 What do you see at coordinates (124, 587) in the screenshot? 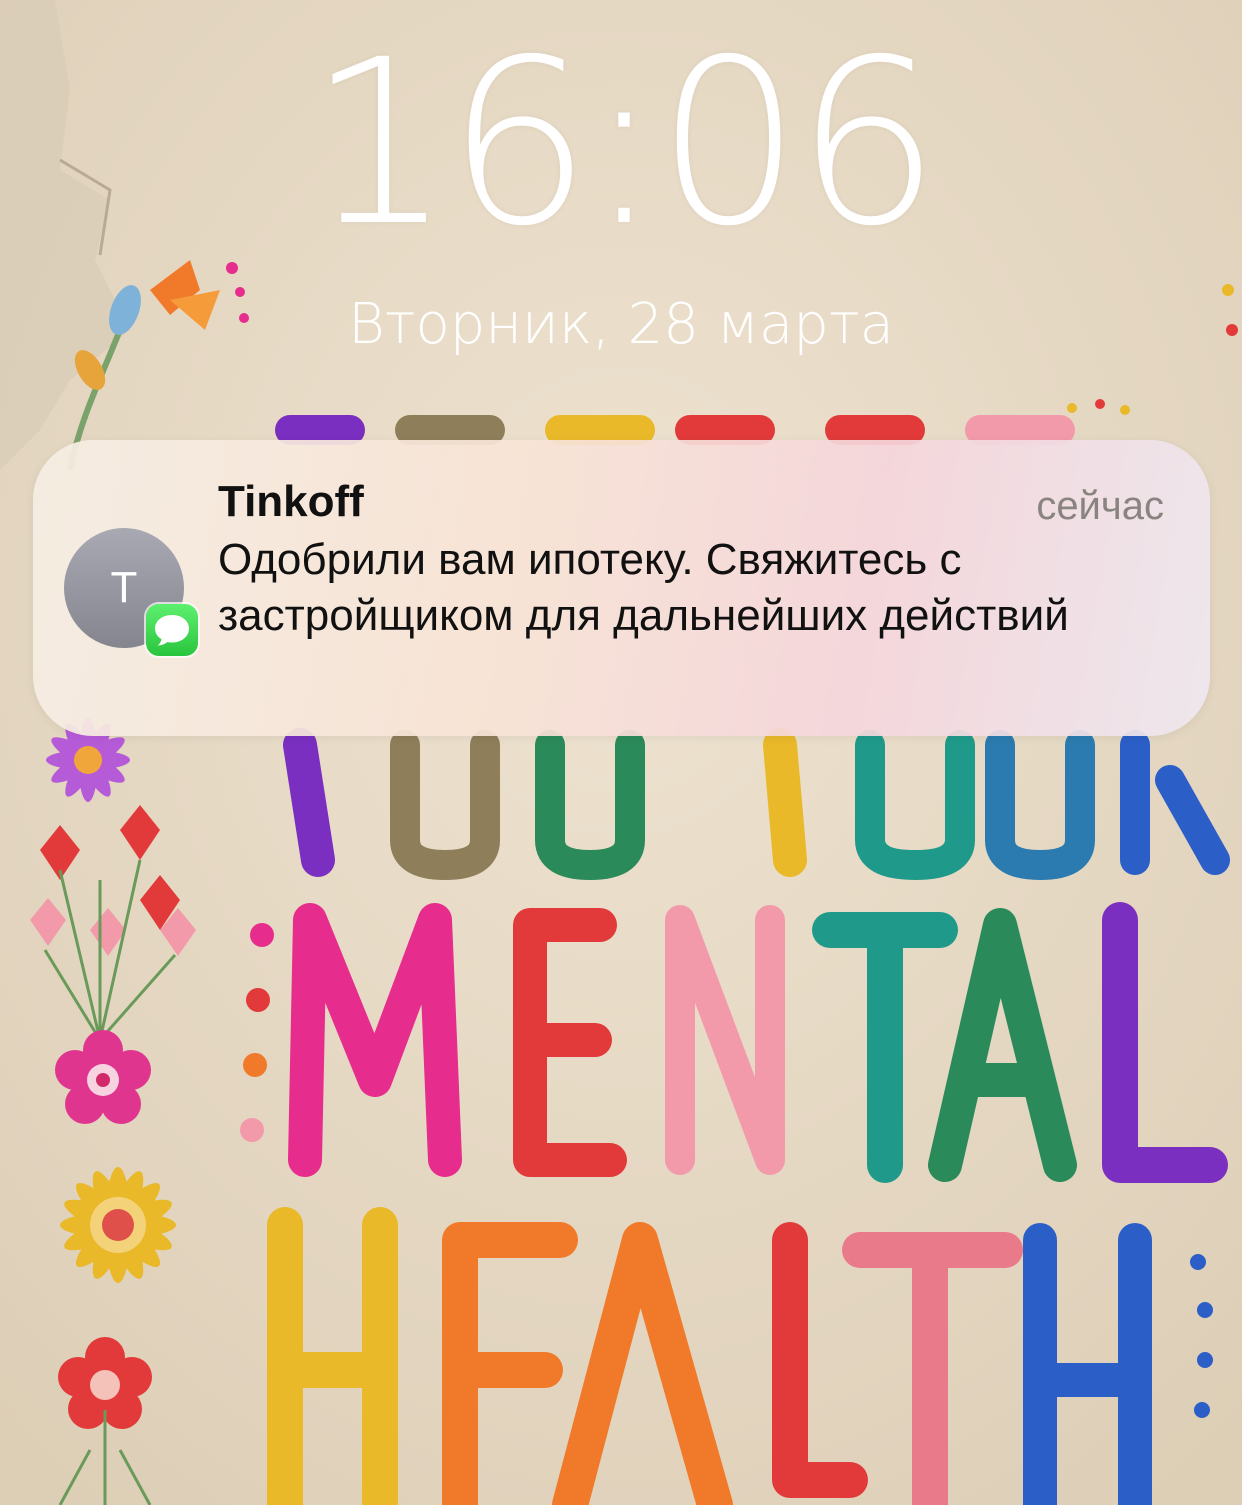
I see `avatar-initial: T` at bounding box center [124, 587].